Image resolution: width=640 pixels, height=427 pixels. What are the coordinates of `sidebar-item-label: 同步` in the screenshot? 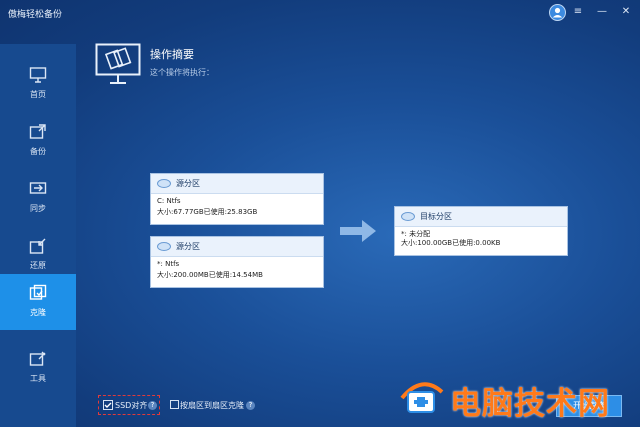 It's located at (38, 208).